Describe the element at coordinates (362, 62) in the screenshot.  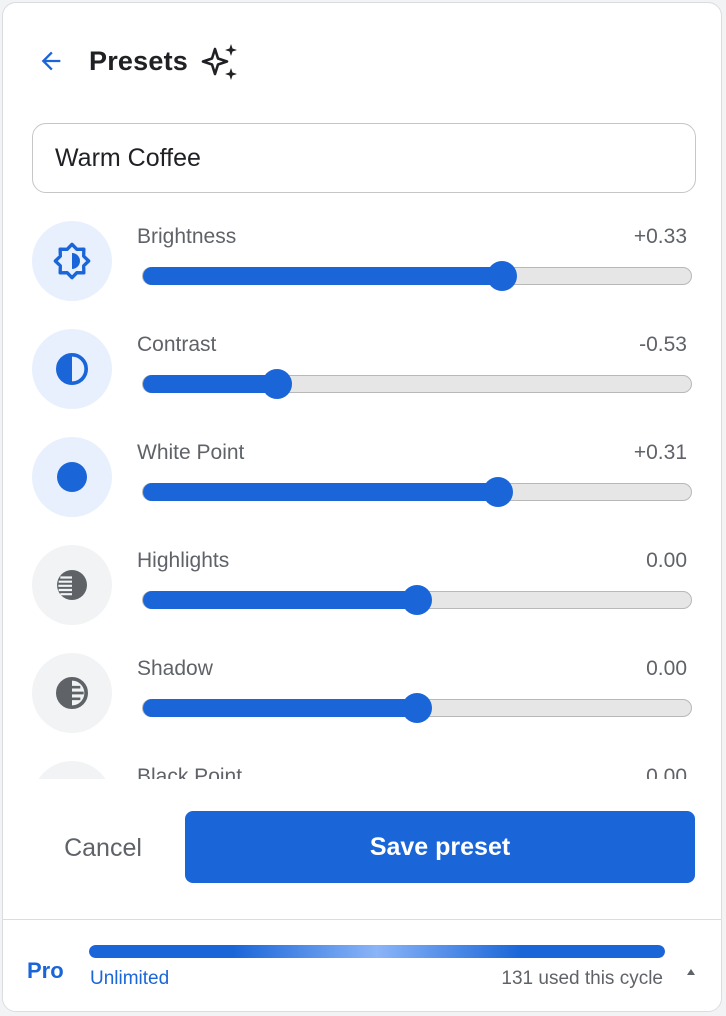
I see `header: Presets` at that location.